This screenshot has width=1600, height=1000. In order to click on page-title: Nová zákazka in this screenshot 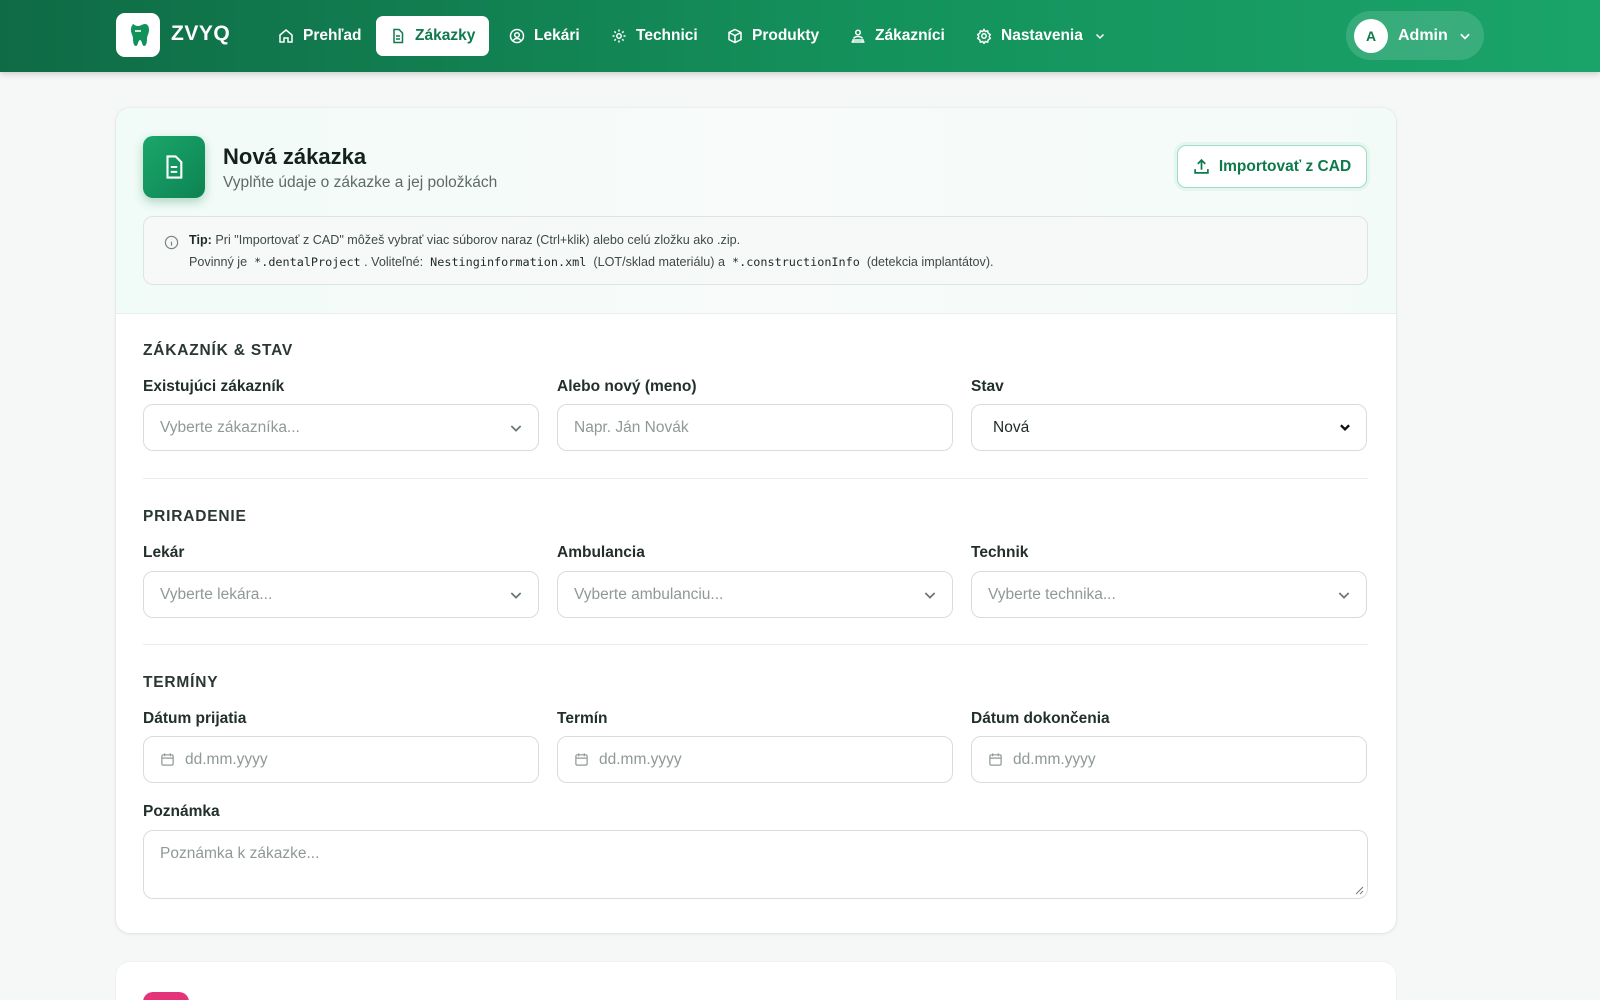, I will do `click(295, 156)`.